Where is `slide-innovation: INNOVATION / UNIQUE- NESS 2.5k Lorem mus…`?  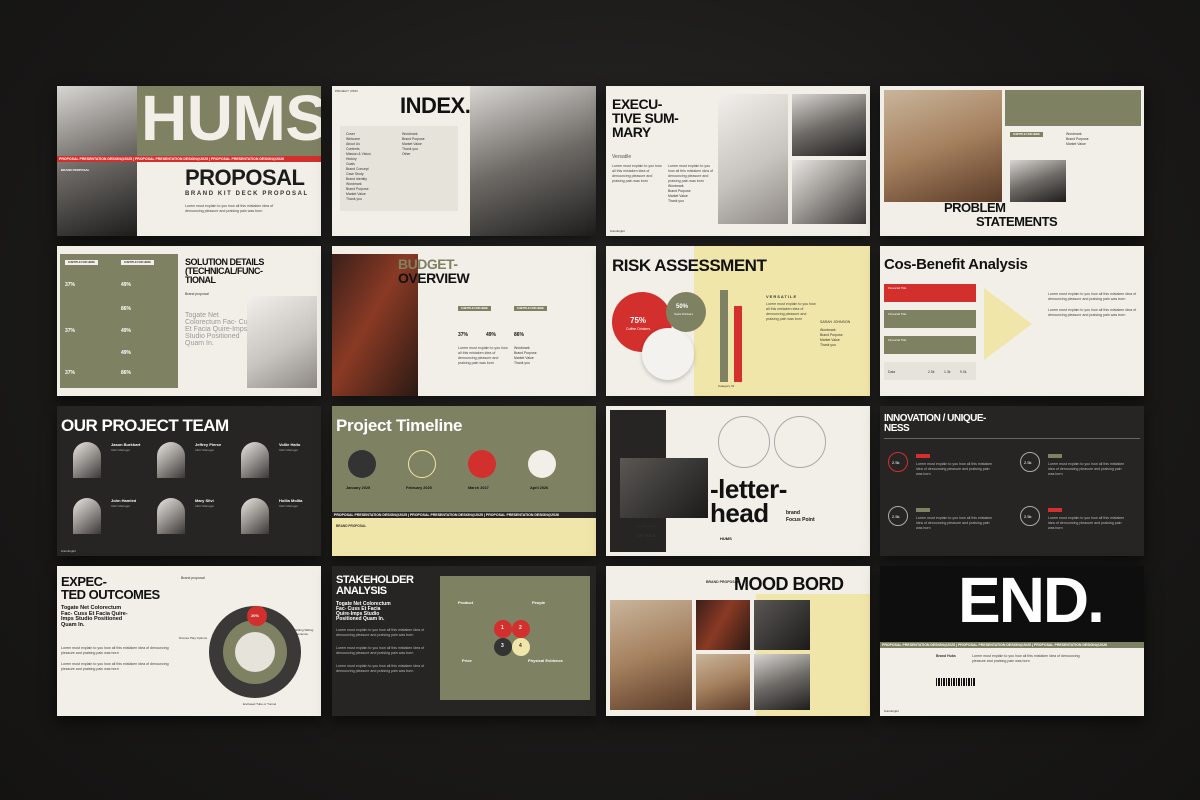
slide-innovation: INNOVATION / UNIQUE- NESS 2.5k Lorem mus… is located at coordinates (1012, 481).